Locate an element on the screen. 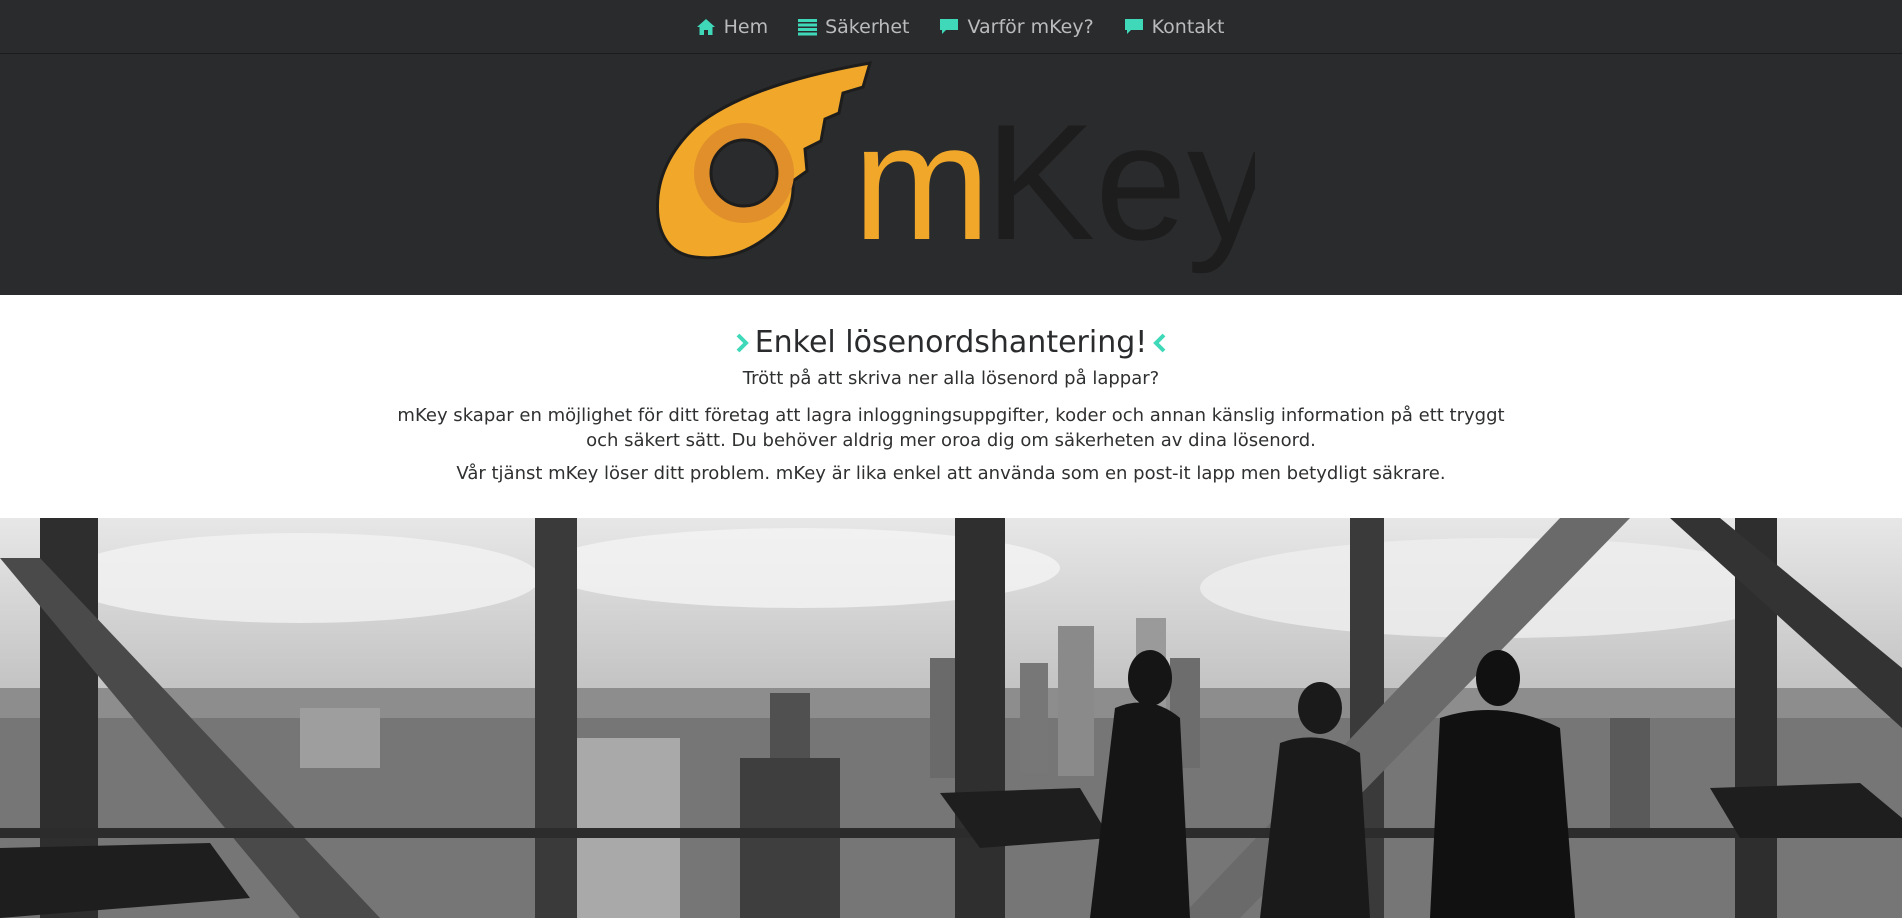 Image resolution: width=1902 pixels, height=918 pixels. intro-heading: Enkel lösenordshantering! is located at coordinates (951, 342).